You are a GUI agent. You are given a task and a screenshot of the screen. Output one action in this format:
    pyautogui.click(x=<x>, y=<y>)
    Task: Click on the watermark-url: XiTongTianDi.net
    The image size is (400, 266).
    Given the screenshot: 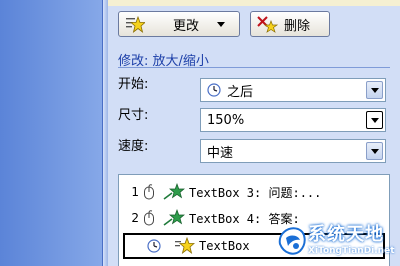 What is the action you would take?
    pyautogui.click(x=351, y=251)
    